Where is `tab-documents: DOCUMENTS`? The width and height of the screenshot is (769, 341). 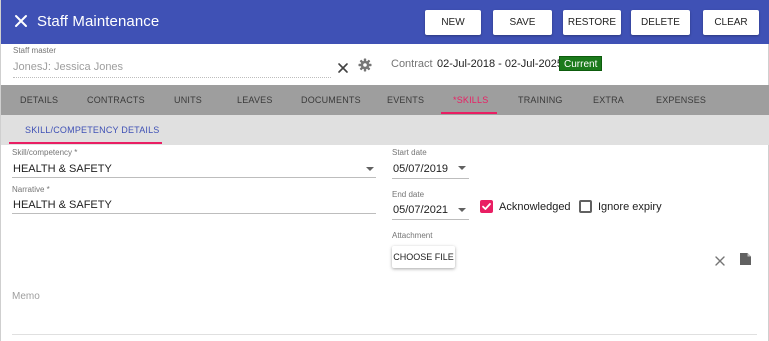 tab-documents: DOCUMENTS is located at coordinates (331, 100).